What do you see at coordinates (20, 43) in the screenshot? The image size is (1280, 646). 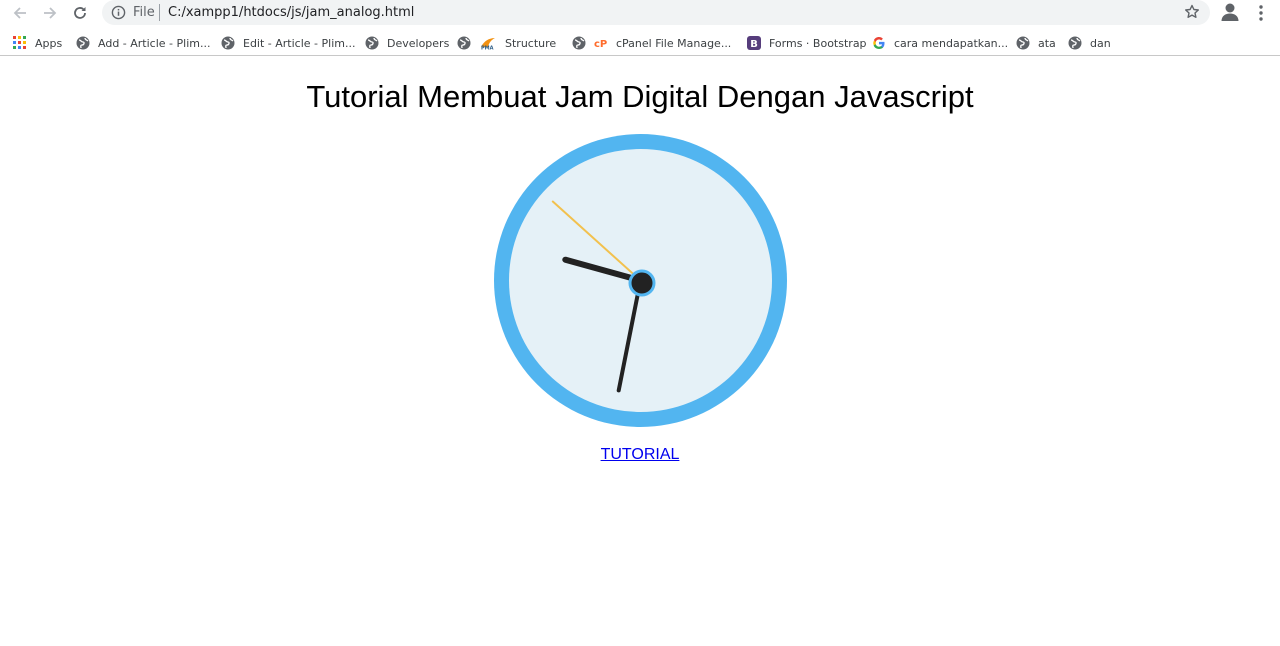 I see `apps-grid-icon` at bounding box center [20, 43].